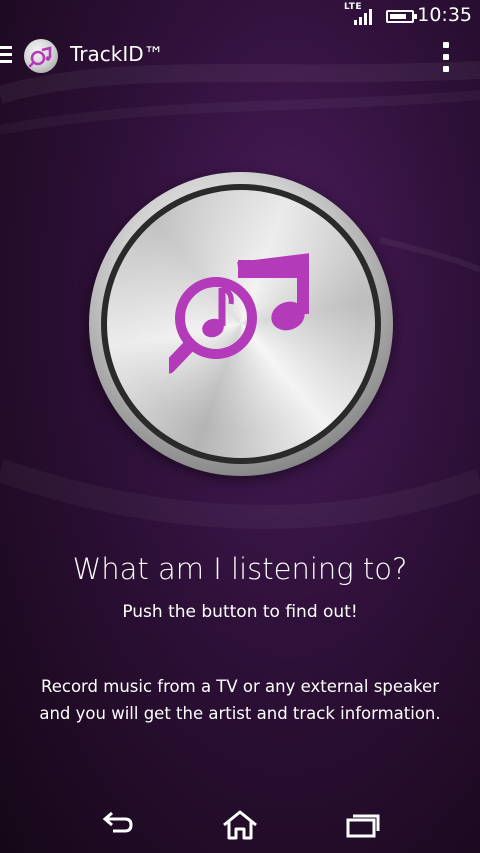 This screenshot has height=853, width=480. Describe the element at coordinates (41, 56) in the screenshot. I see `trackid-logo-icon` at that location.